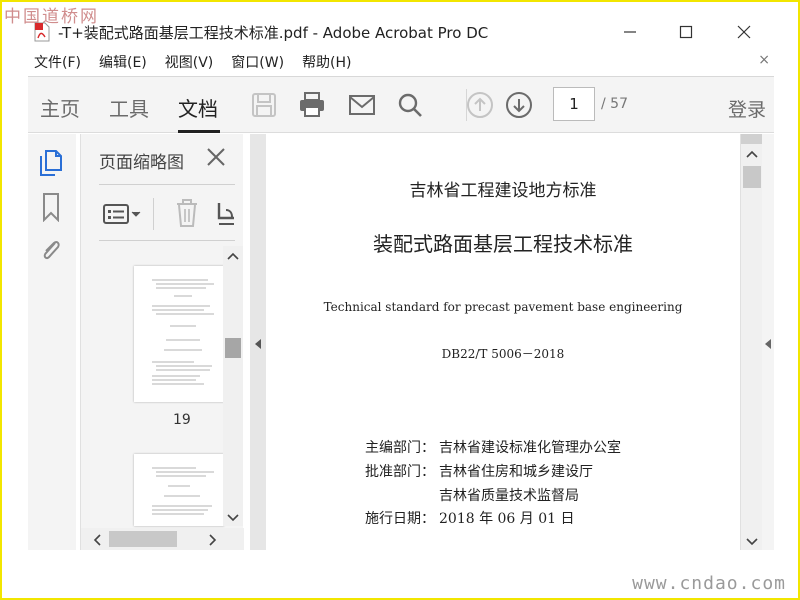 The height and width of the screenshot is (600, 800). What do you see at coordinates (507, 519) in the screenshot?
I see `info-value: 2018 年 06 月 01 日` at bounding box center [507, 519].